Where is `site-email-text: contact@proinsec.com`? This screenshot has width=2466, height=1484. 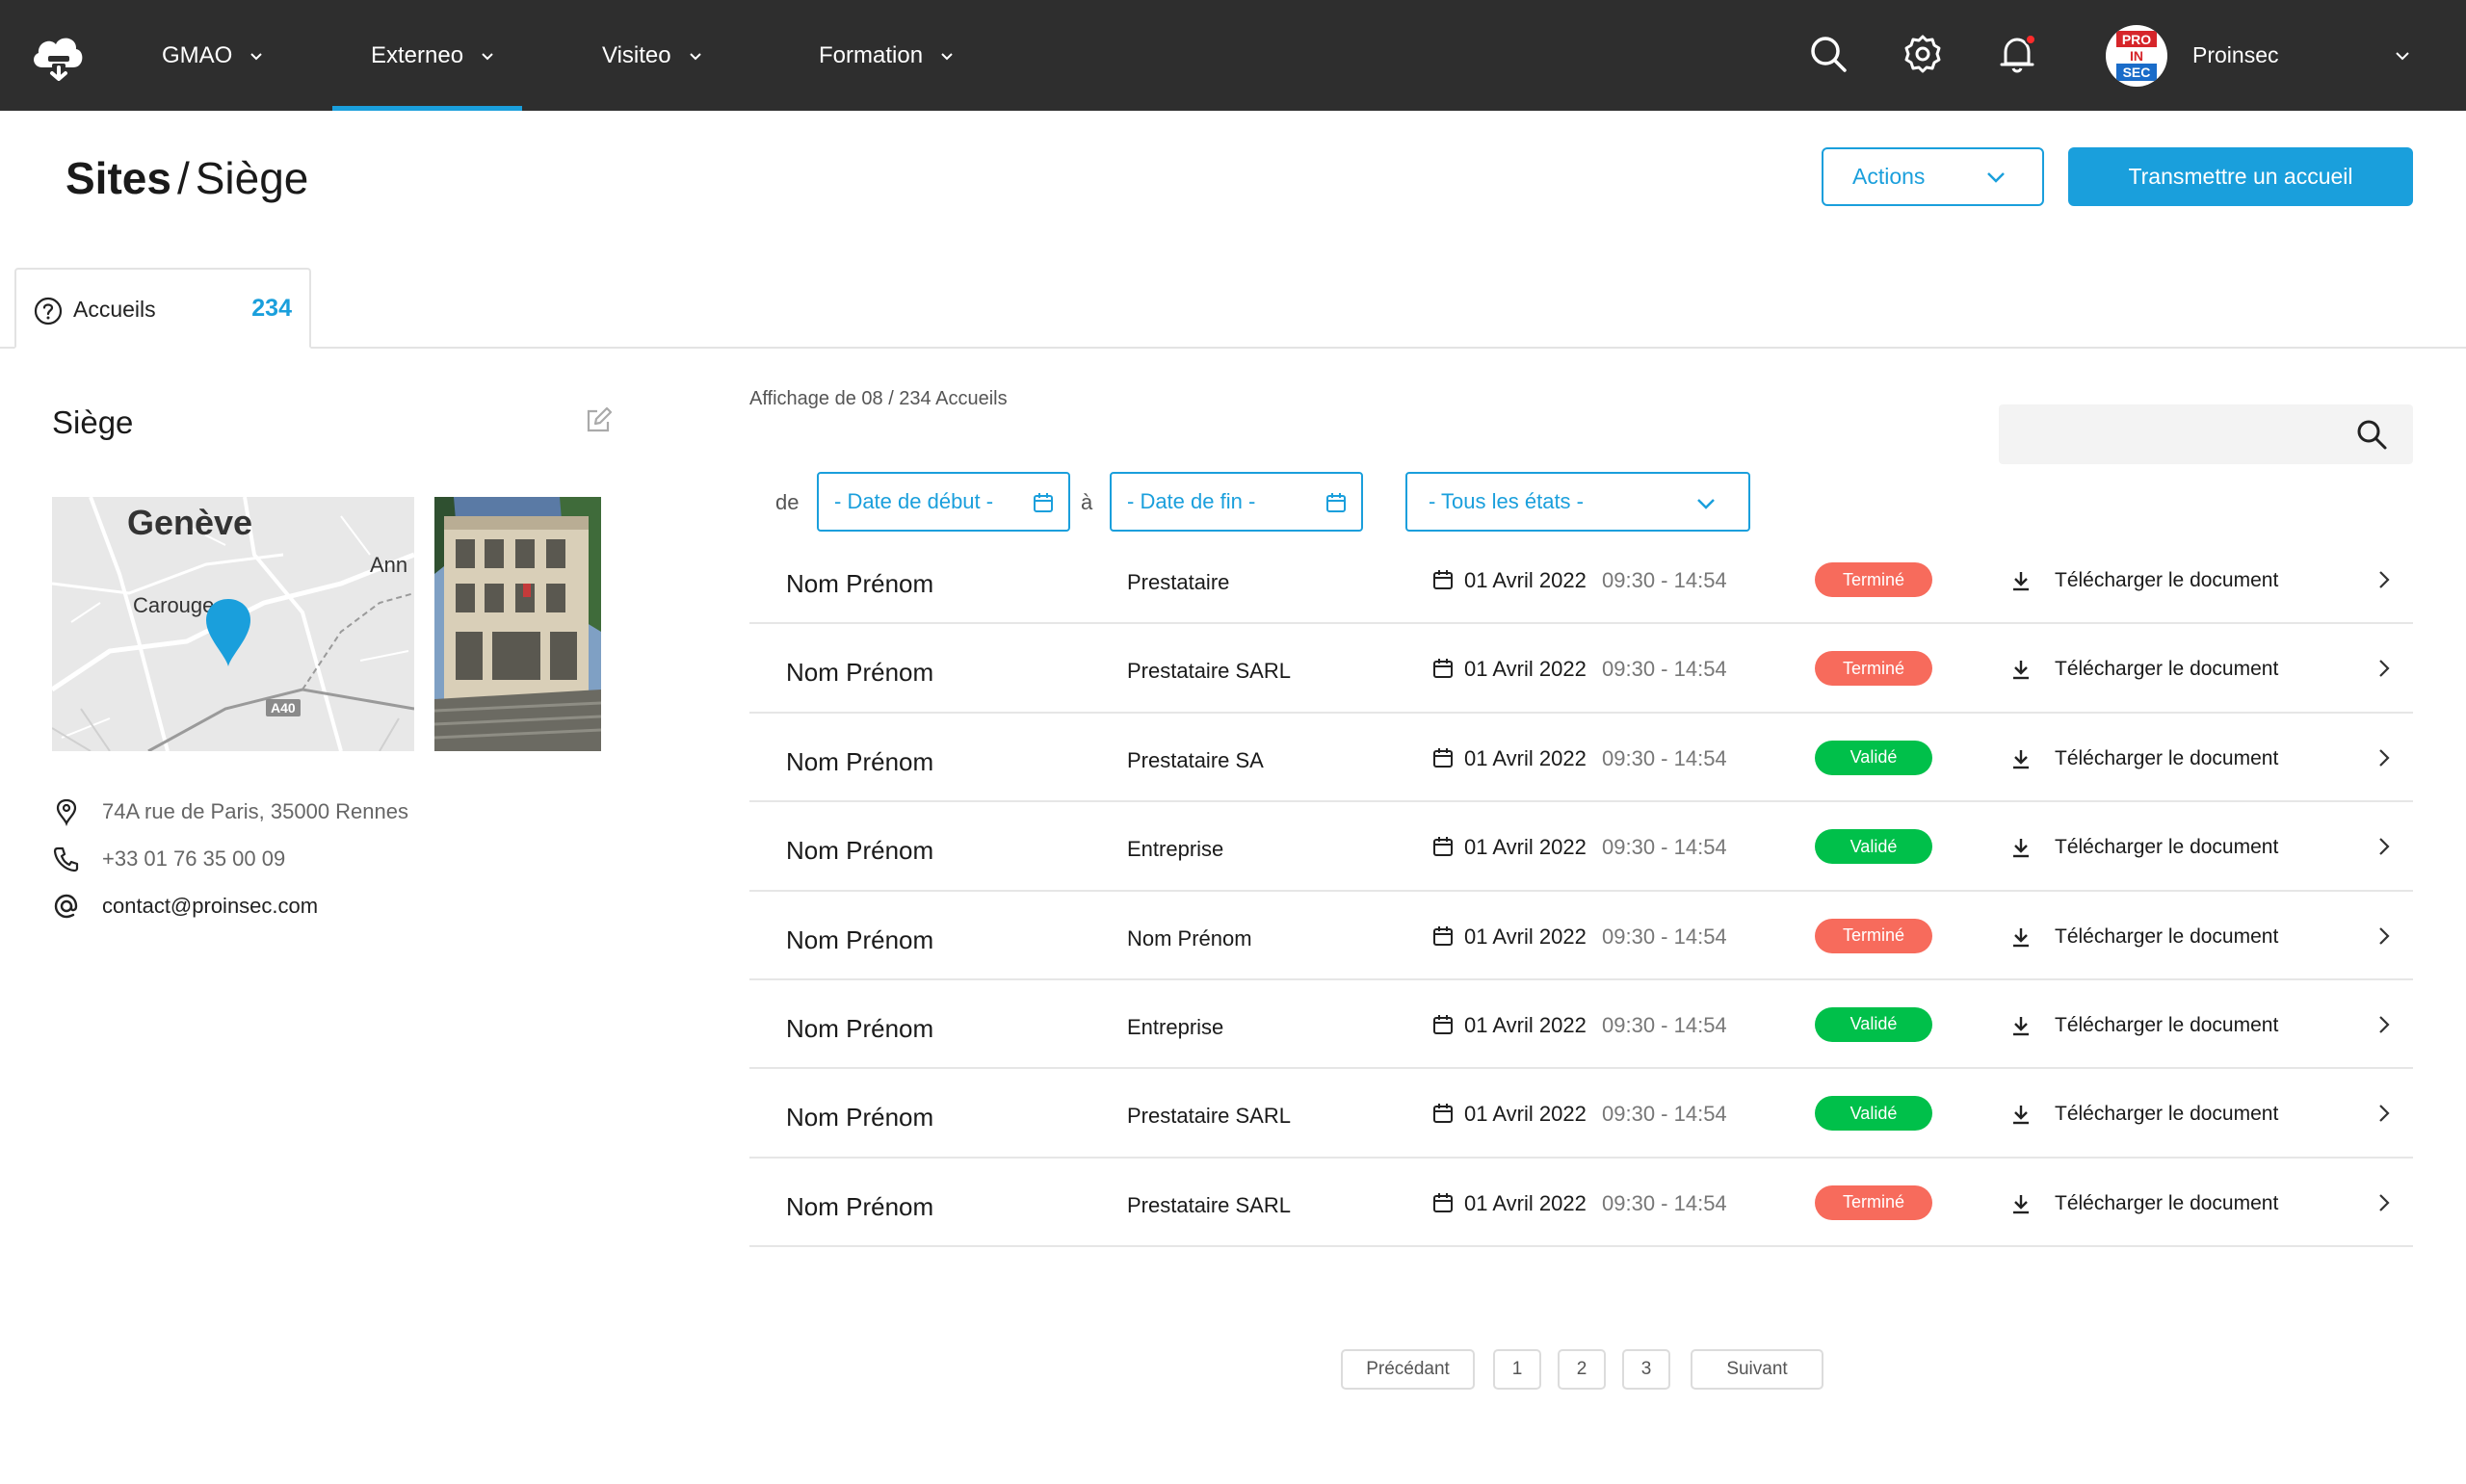
site-email-text: contact@proinsec.com is located at coordinates (210, 906).